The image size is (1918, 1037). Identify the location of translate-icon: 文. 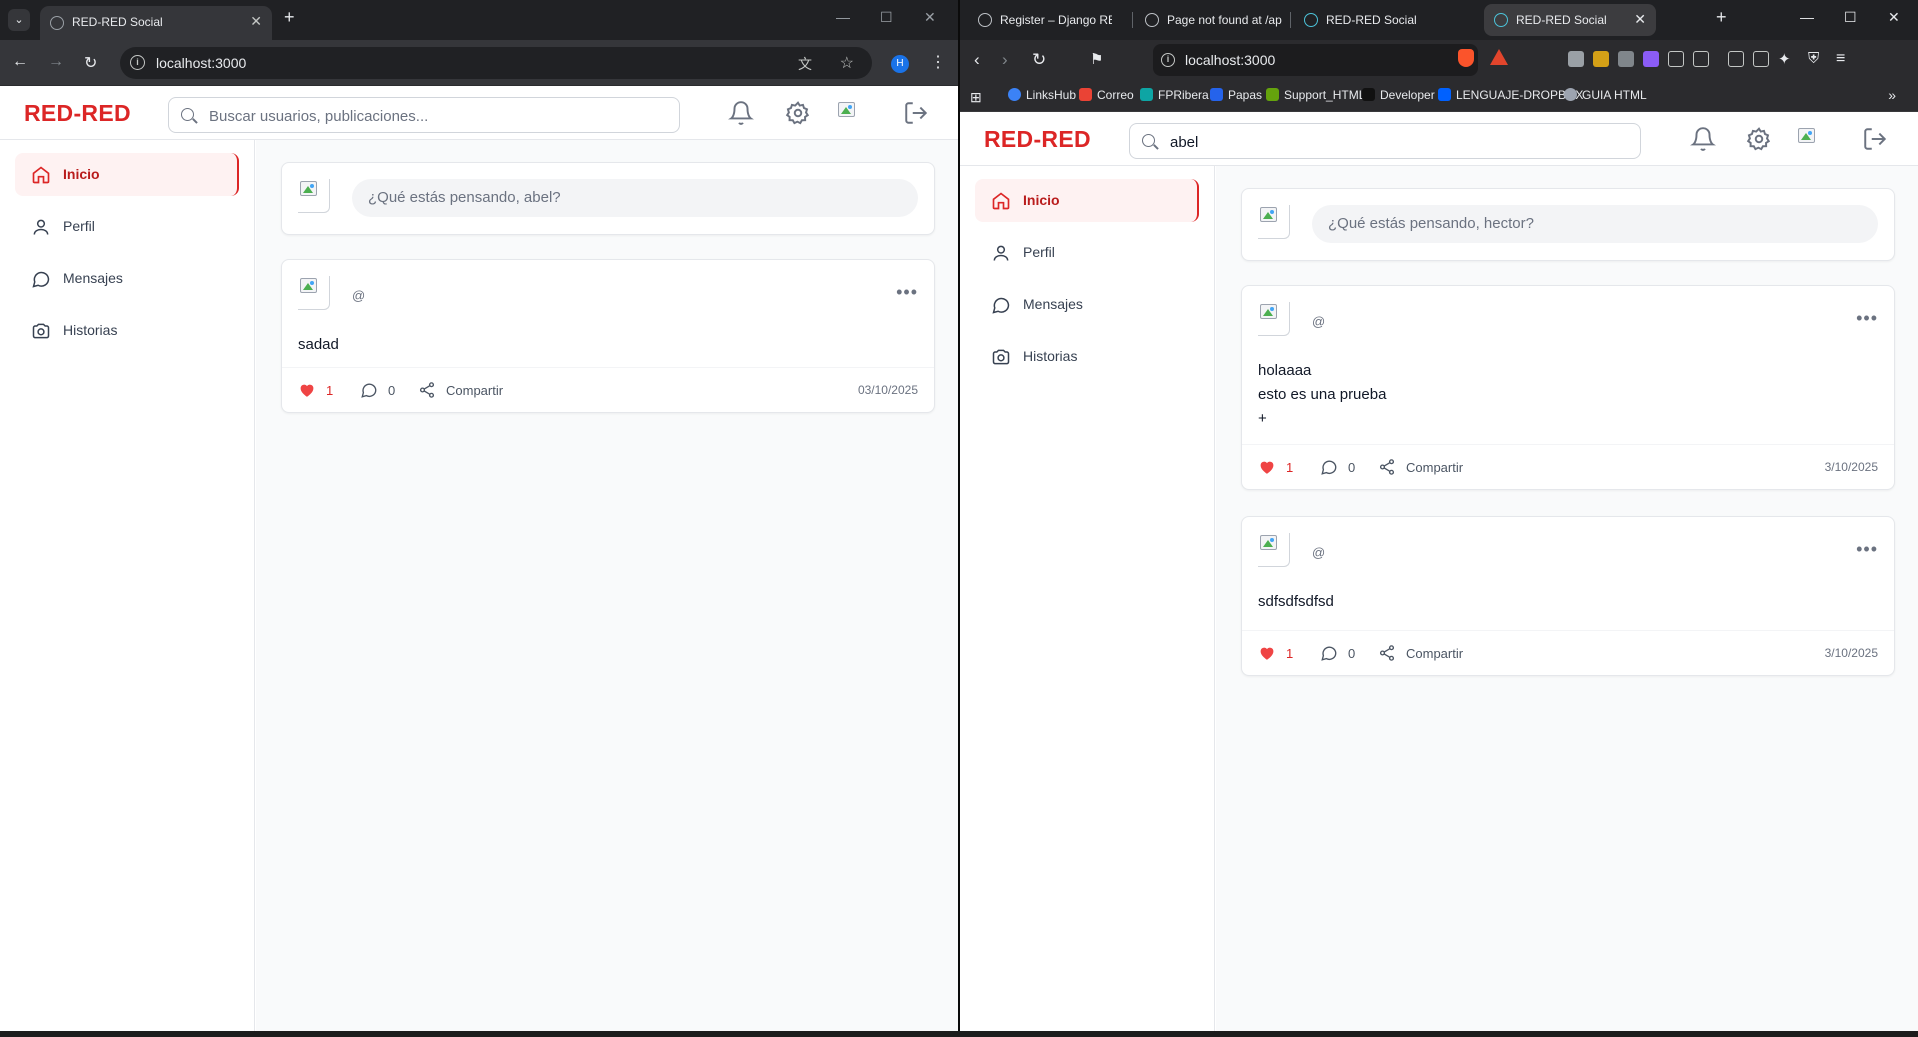
(805, 64).